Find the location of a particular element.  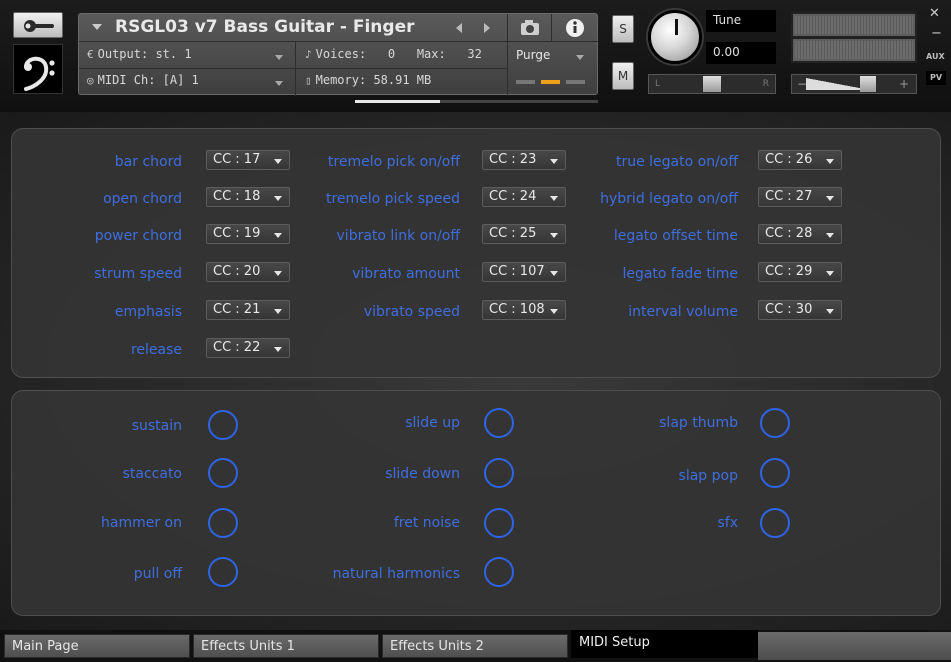

pan-slider: L R is located at coordinates (712, 84).